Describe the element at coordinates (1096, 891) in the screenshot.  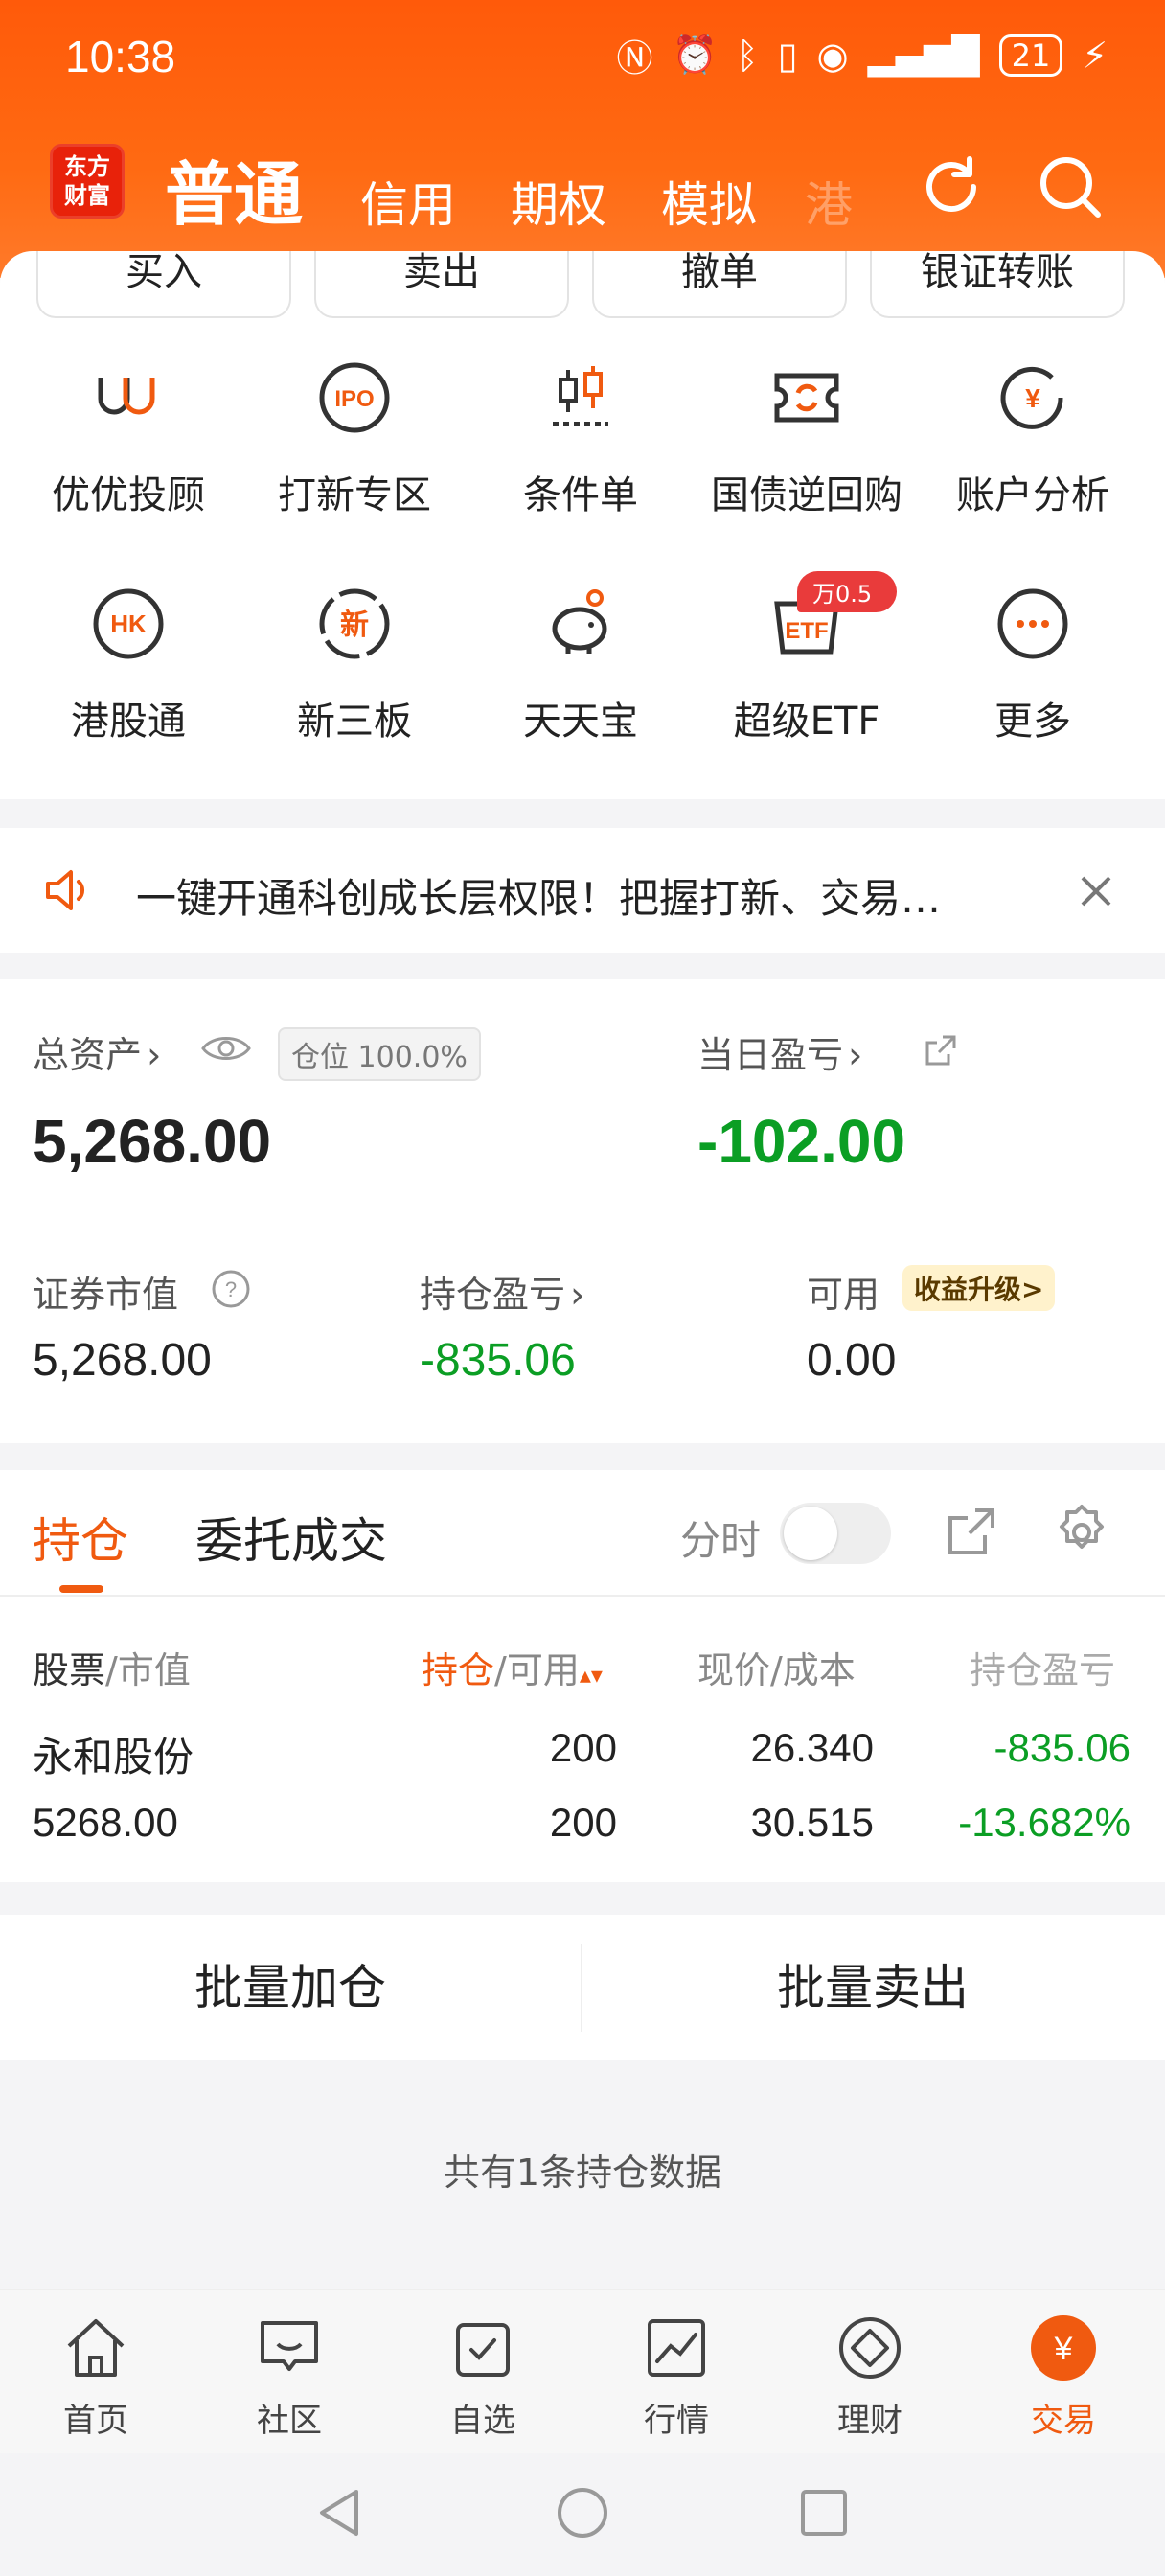
I see `close-icon` at that location.